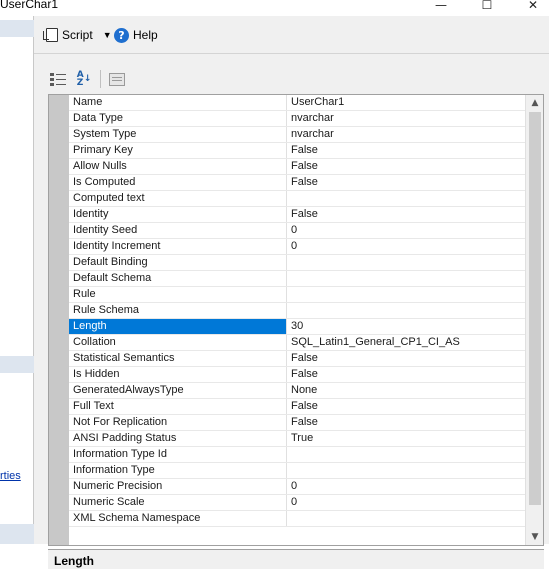 This screenshot has height=569, width=549. What do you see at coordinates (178, 294) in the screenshot?
I see `property-name: Rule` at bounding box center [178, 294].